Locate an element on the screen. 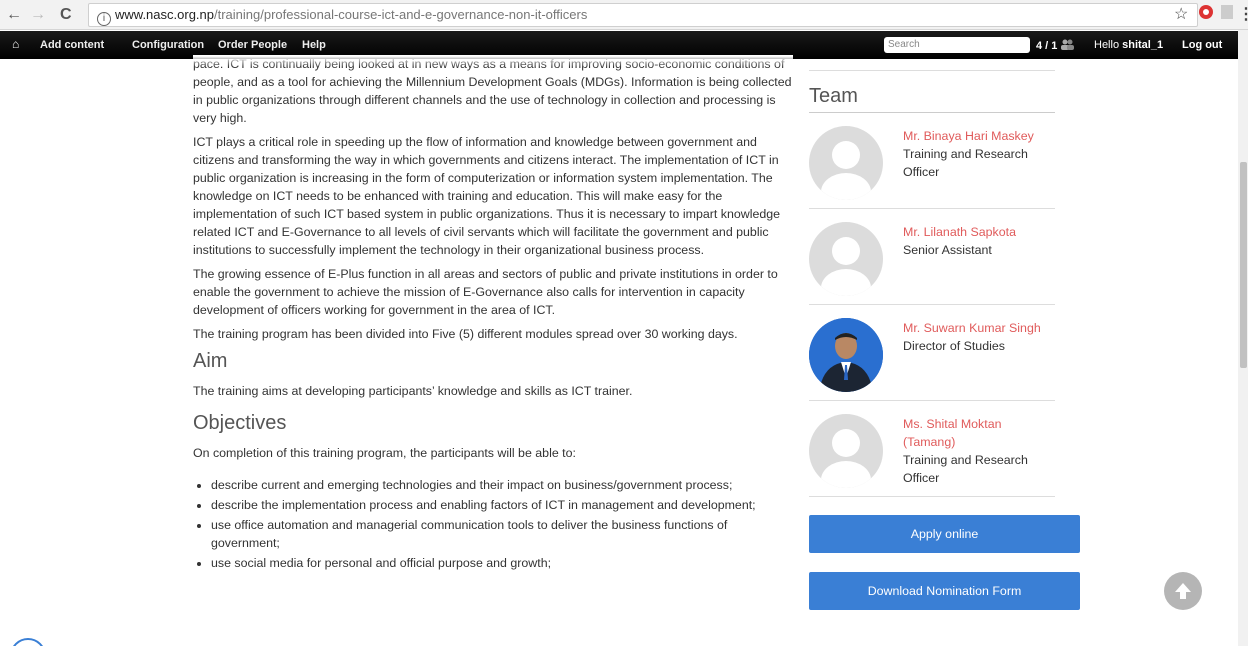 The height and width of the screenshot is (646, 1248). users-icon is located at coordinates (1067, 45).